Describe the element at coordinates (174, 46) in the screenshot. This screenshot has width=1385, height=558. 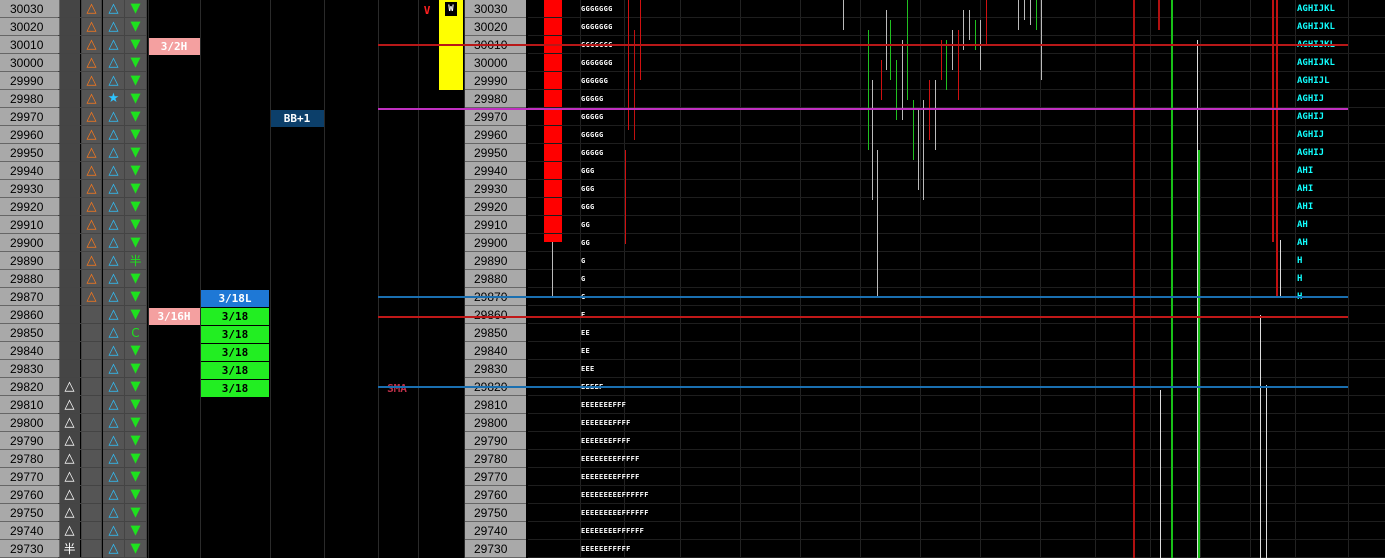
I see `tag-3-2-high: 3/2H` at that location.